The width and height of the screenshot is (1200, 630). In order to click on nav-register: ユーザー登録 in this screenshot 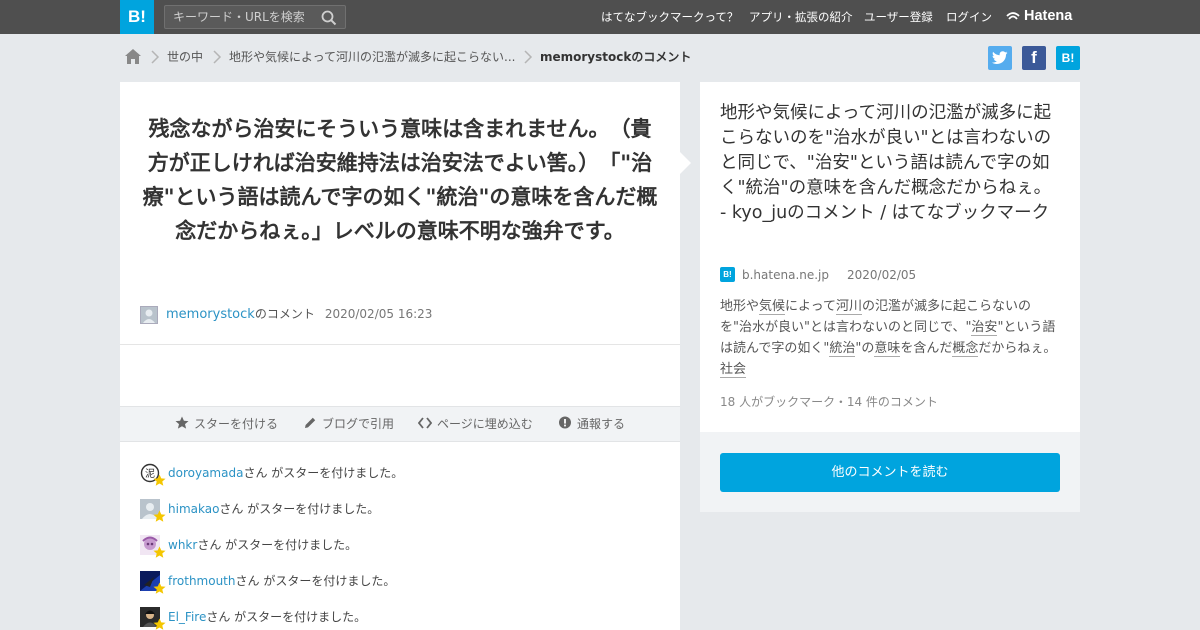, I will do `click(898, 17)`.